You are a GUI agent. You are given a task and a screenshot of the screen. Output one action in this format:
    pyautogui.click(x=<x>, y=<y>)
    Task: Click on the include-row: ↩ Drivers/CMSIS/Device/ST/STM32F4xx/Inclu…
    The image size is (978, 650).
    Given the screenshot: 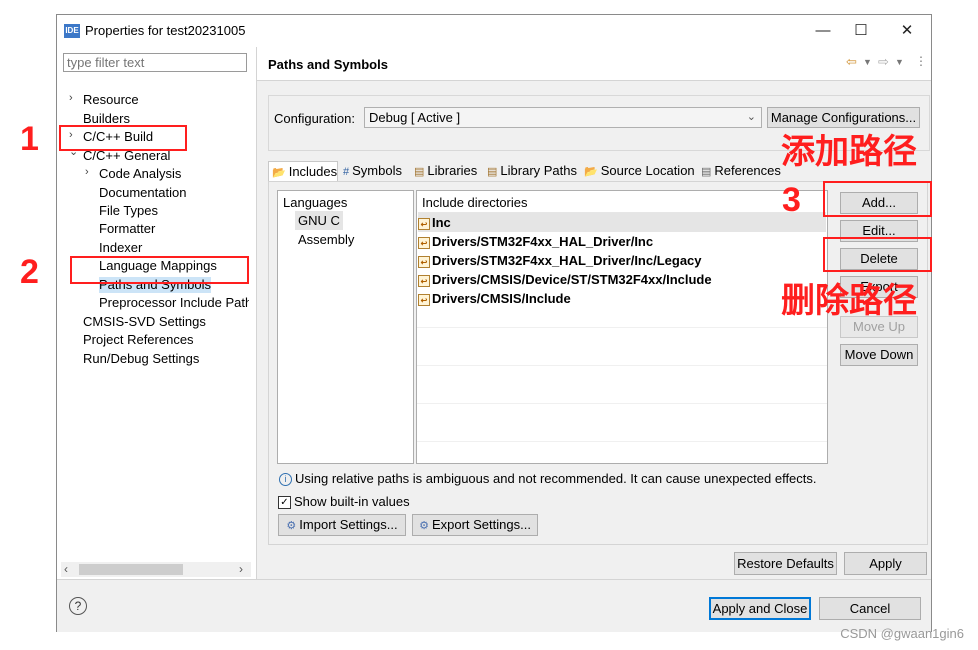 What is the action you would take?
    pyautogui.click(x=565, y=279)
    